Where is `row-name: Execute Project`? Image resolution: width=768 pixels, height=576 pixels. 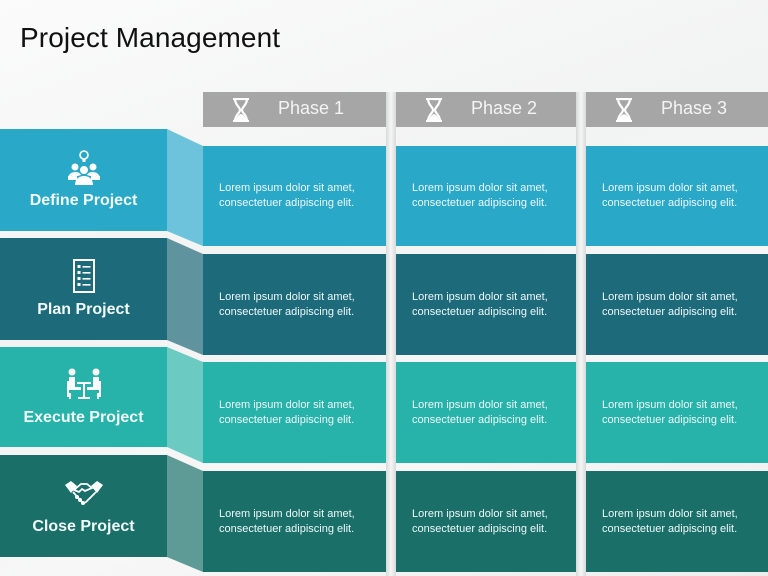 row-name: Execute Project is located at coordinates (83, 417).